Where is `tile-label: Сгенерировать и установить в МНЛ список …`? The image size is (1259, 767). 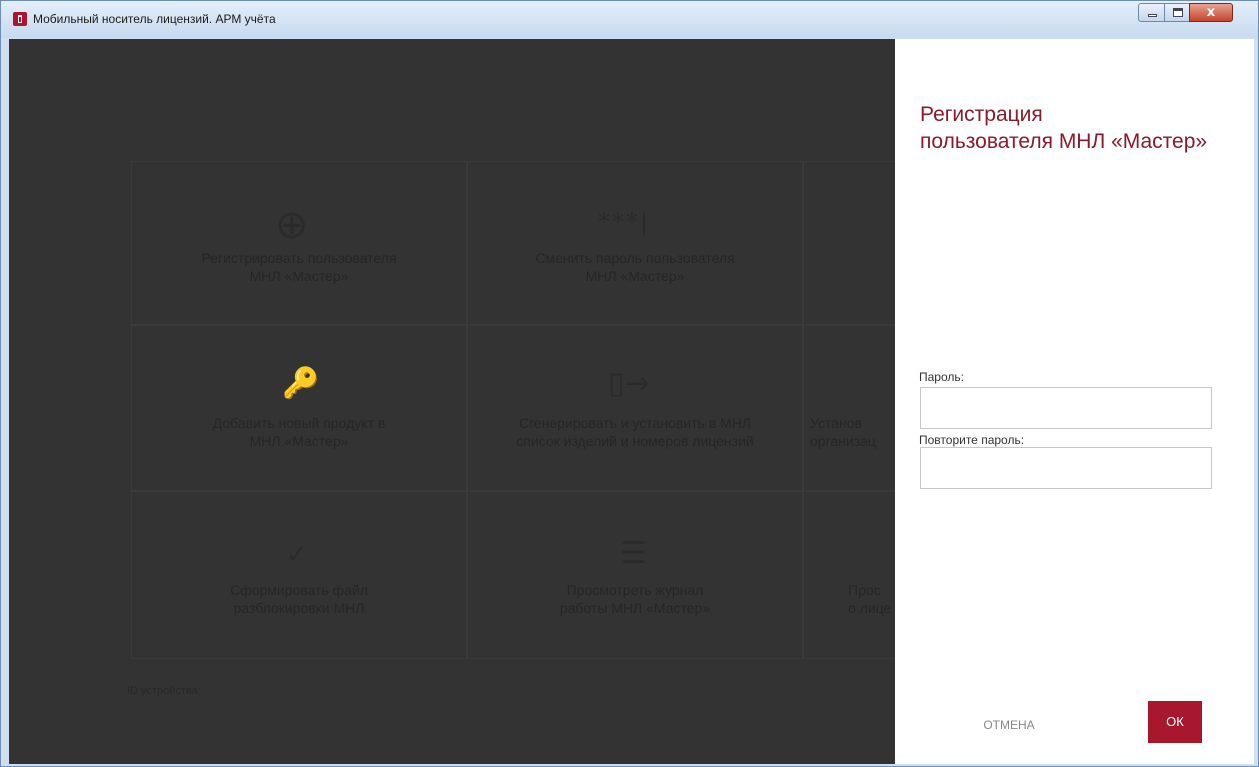
tile-label: Сгенерировать и установить в МНЛ список … is located at coordinates (635, 432).